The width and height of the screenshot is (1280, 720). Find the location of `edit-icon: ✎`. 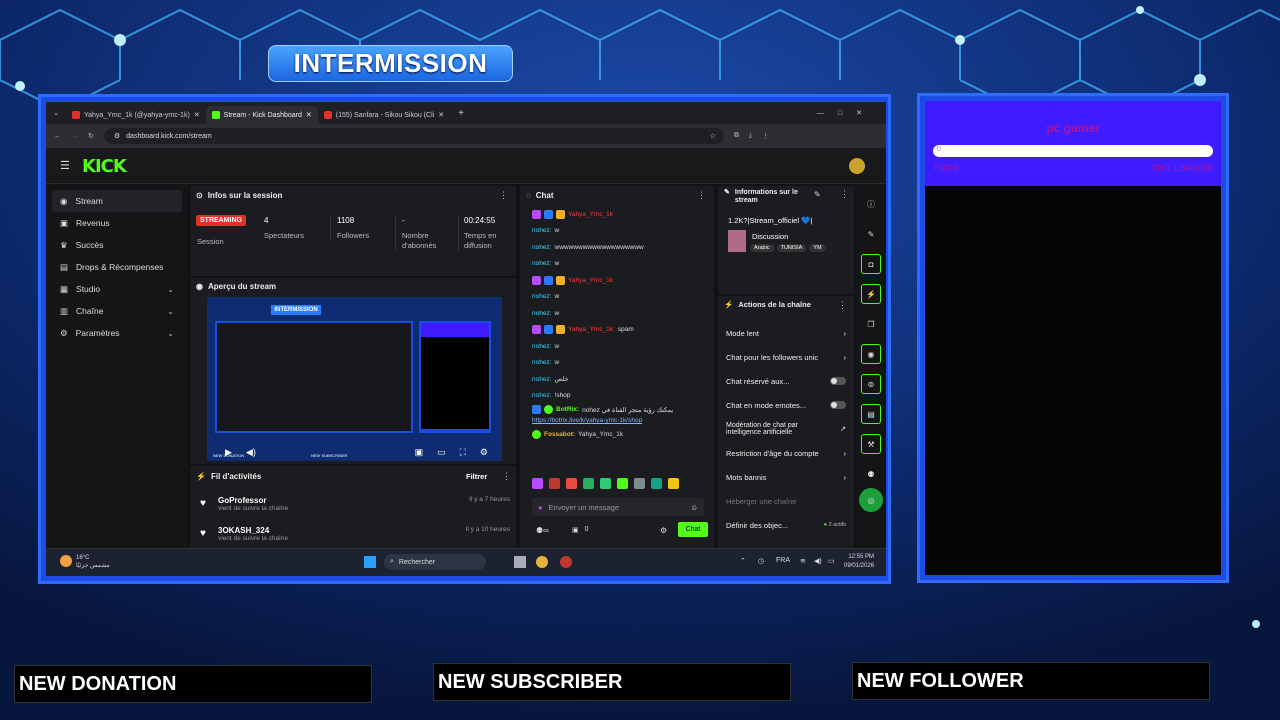

edit-icon: ✎ is located at coordinates (817, 194).